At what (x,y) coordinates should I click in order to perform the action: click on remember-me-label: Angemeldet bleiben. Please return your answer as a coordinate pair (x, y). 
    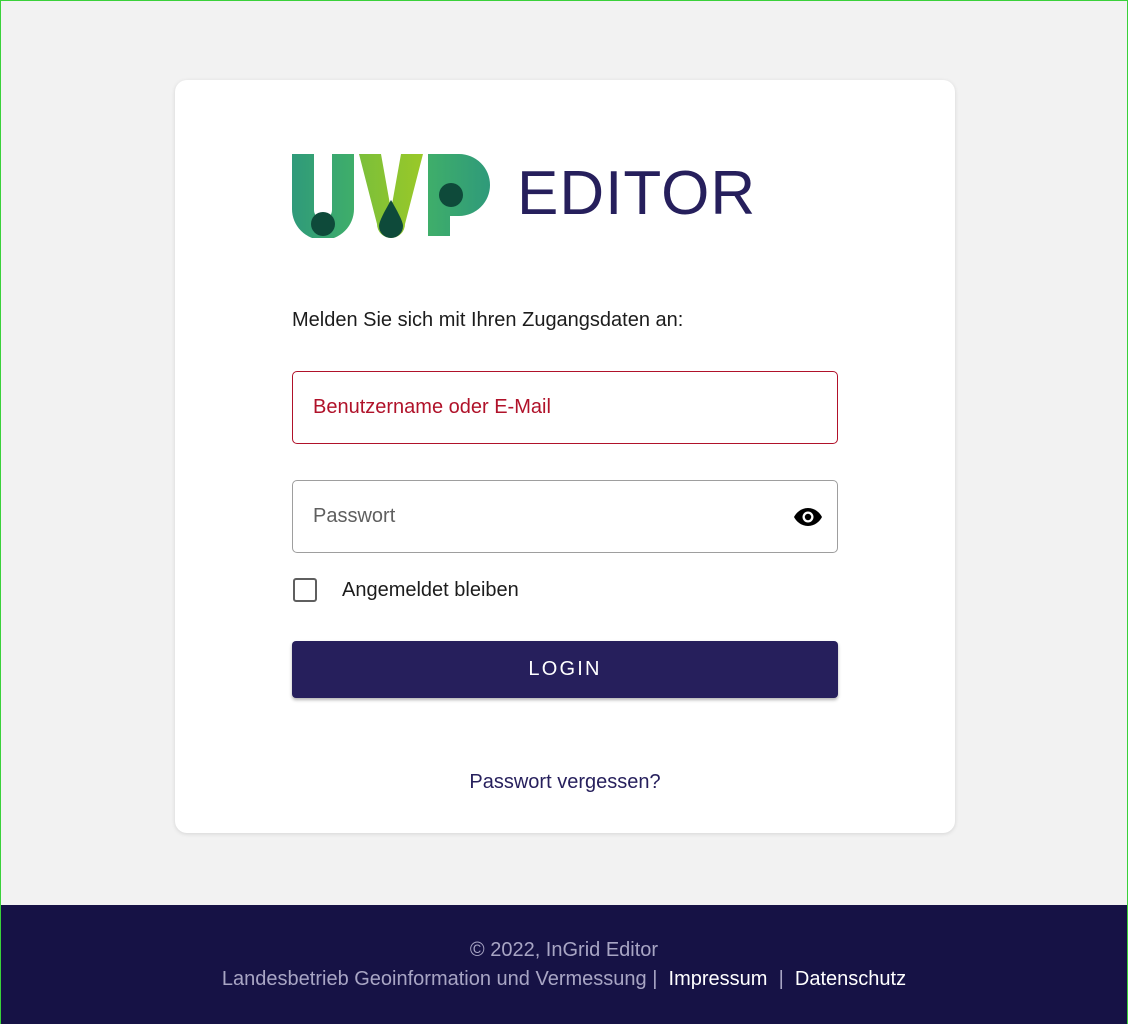
    Looking at the image, I should click on (430, 589).